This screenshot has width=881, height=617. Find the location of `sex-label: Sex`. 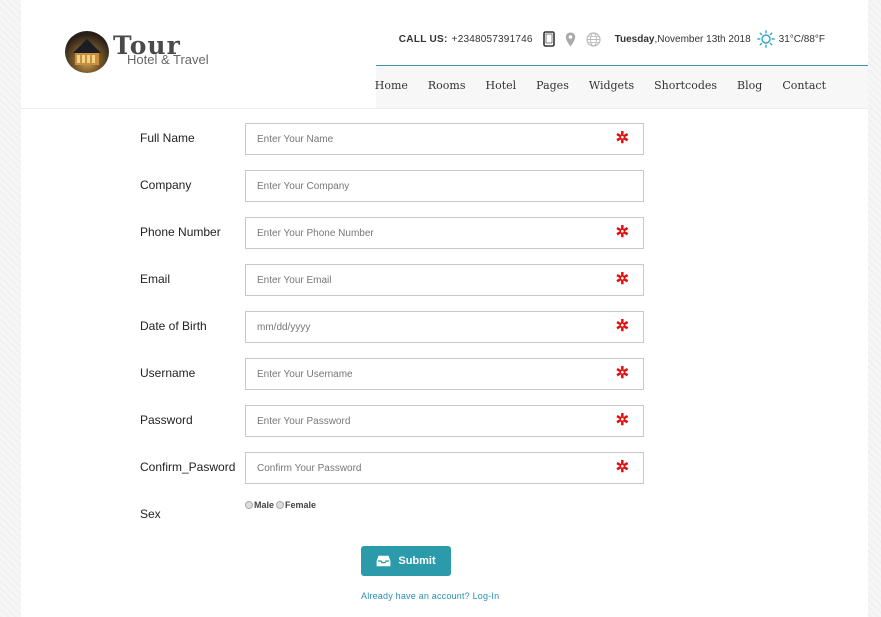

sex-label: Sex is located at coordinates (150, 514).